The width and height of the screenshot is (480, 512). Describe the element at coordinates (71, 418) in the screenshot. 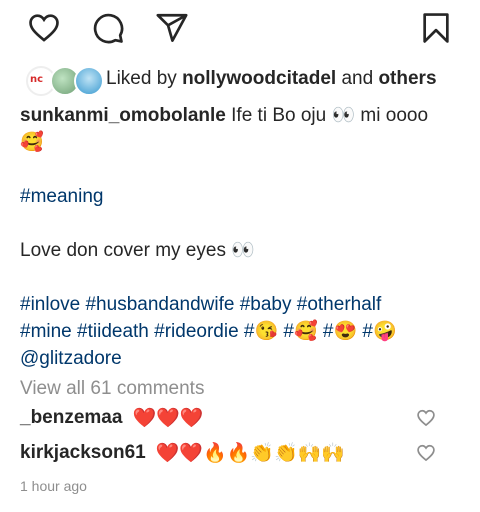

I see `comment-username: _benzemaa` at that location.